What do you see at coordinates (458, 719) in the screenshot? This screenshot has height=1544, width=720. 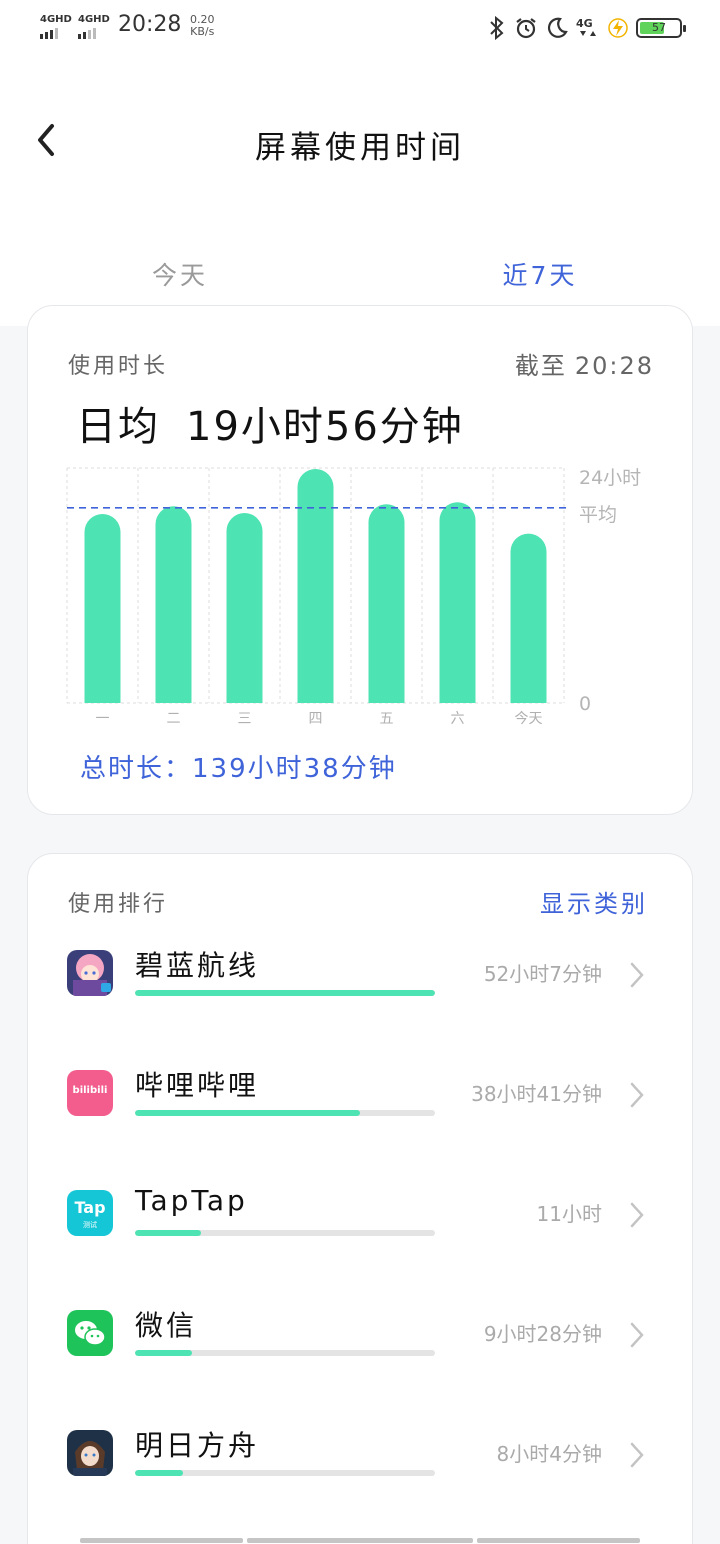 I see `x-tick-label: 六` at bounding box center [458, 719].